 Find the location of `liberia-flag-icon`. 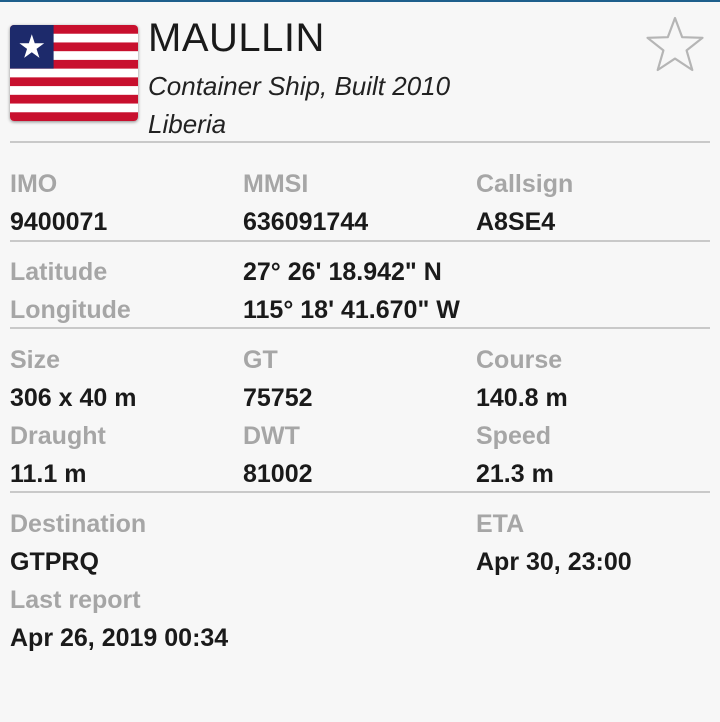

liberia-flag-icon is located at coordinates (74, 73).